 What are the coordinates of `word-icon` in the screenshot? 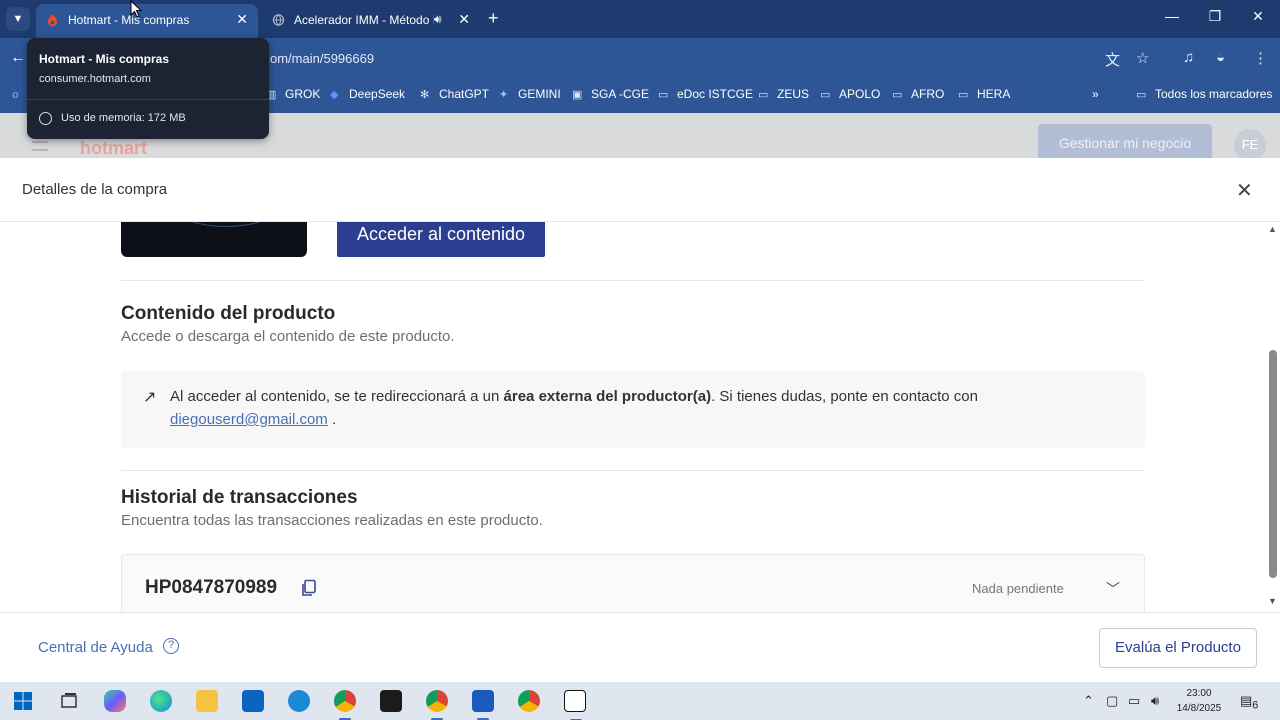 It's located at (483, 705).